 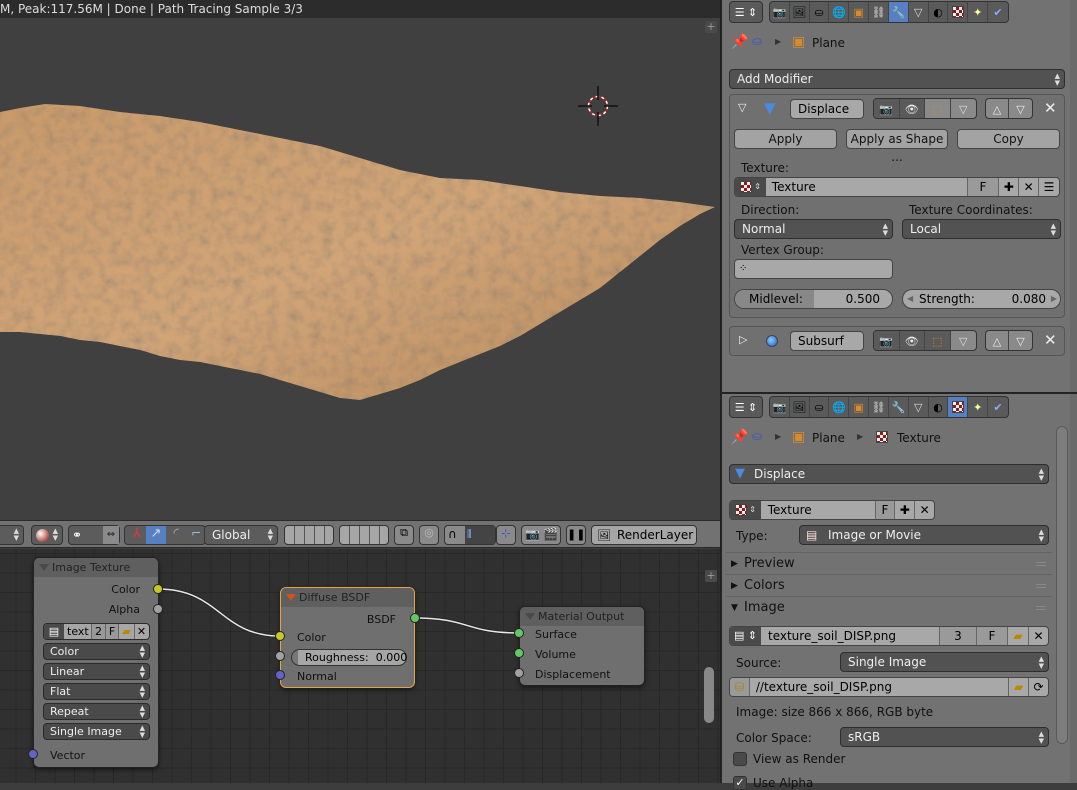 What do you see at coordinates (280, 675) in the screenshot?
I see `socket-normal-in` at bounding box center [280, 675].